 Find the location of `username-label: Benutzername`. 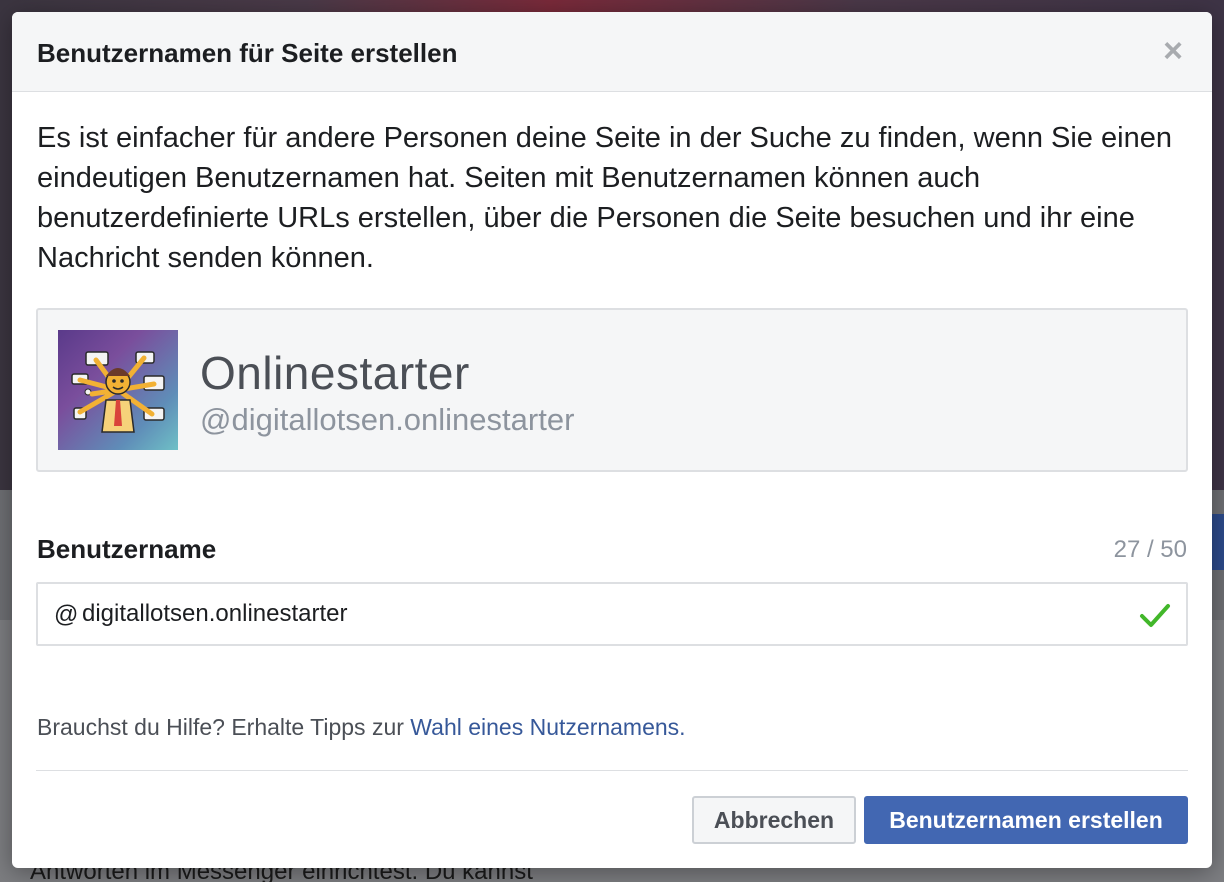

username-label: Benutzername is located at coordinates (127, 549).